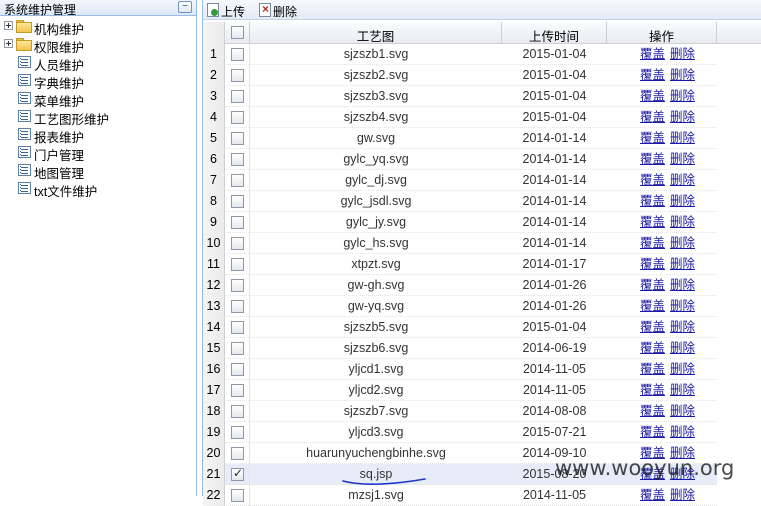  Describe the element at coordinates (98, 171) in the screenshot. I see `tree-item: 地图管理` at that location.